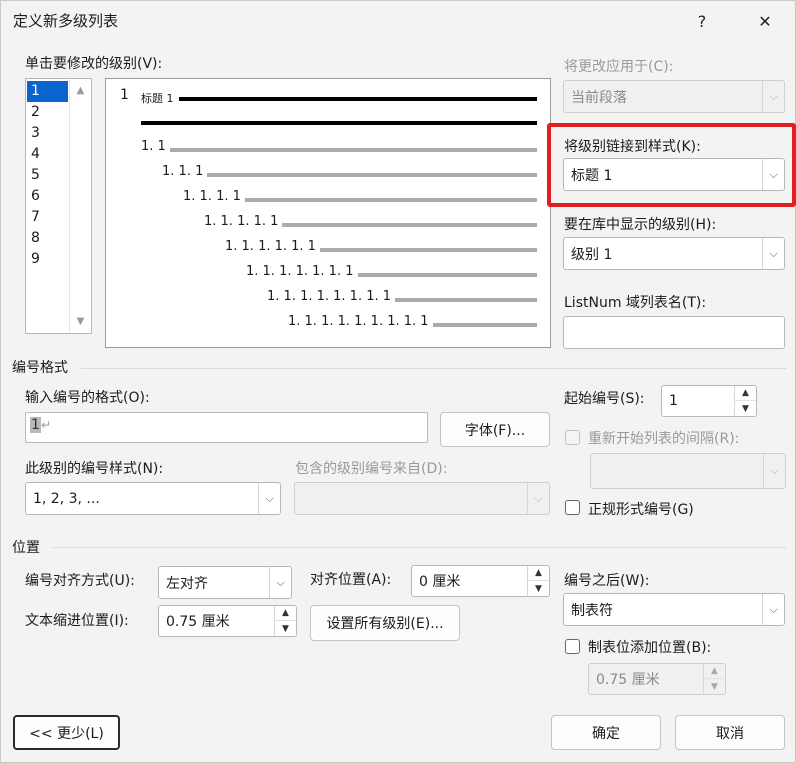 The width and height of the screenshot is (796, 763). What do you see at coordinates (592, 254) in the screenshot?
I see `gallery-level-value: 级别 1` at bounding box center [592, 254].